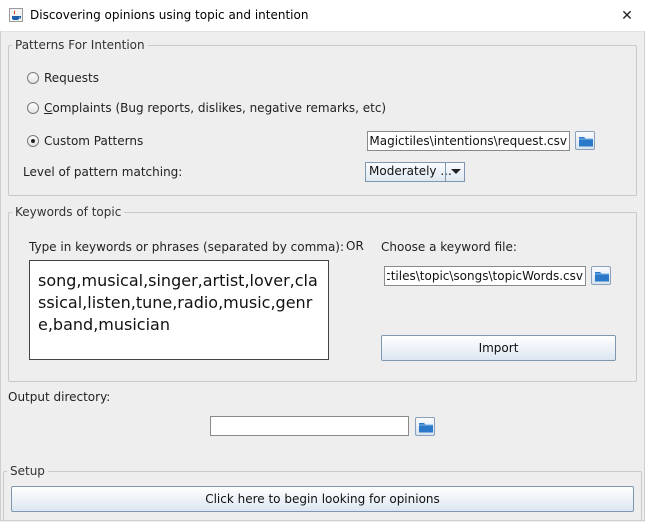 This screenshot has width=645, height=522. I want to click on setup-group-label: Setup, so click(27, 471).